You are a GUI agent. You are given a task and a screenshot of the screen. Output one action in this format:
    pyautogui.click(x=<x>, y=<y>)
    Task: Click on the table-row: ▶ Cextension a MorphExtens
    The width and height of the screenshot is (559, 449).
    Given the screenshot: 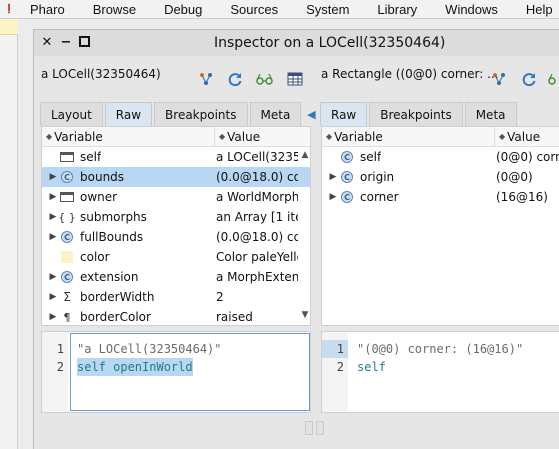 What is the action you would take?
    pyautogui.click(x=176, y=277)
    